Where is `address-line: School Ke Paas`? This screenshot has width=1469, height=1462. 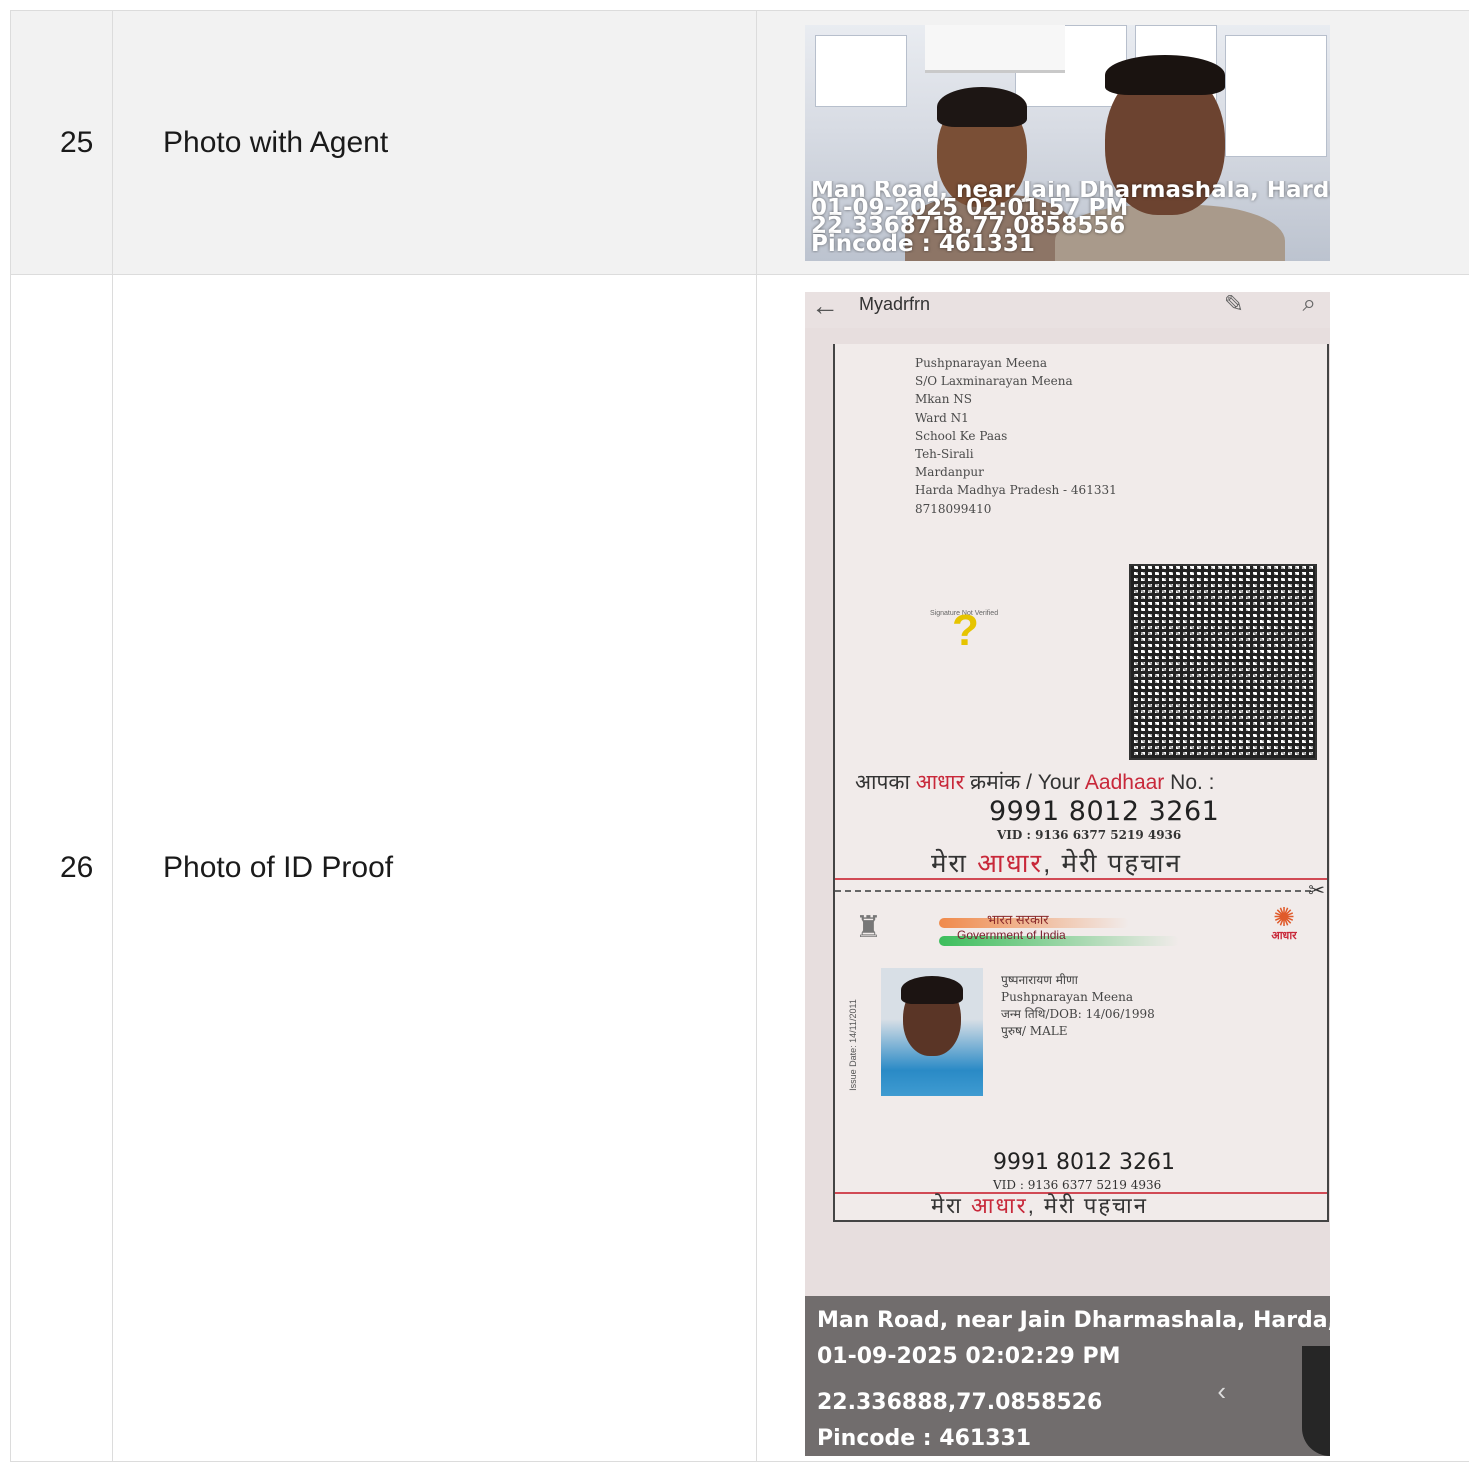 address-line: School Ke Paas is located at coordinates (961, 435).